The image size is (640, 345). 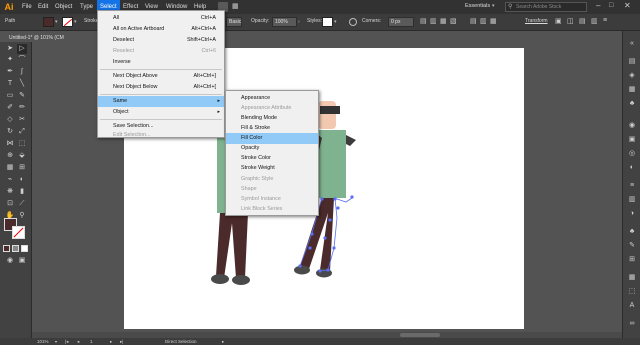 I want to click on zoom-tool-icon: ⚲, so click(x=22, y=216).